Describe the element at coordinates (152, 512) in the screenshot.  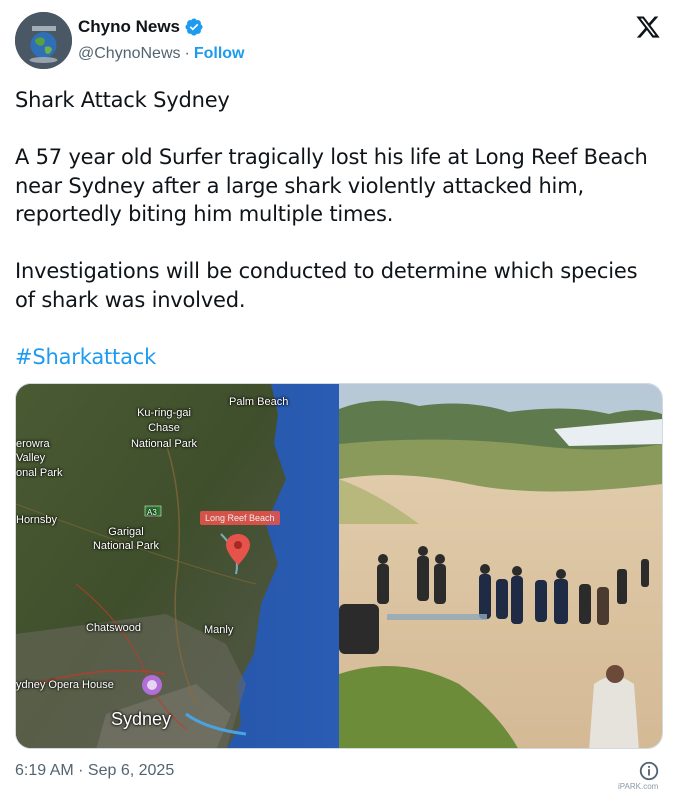
I see `map-label-a3: A3` at that location.